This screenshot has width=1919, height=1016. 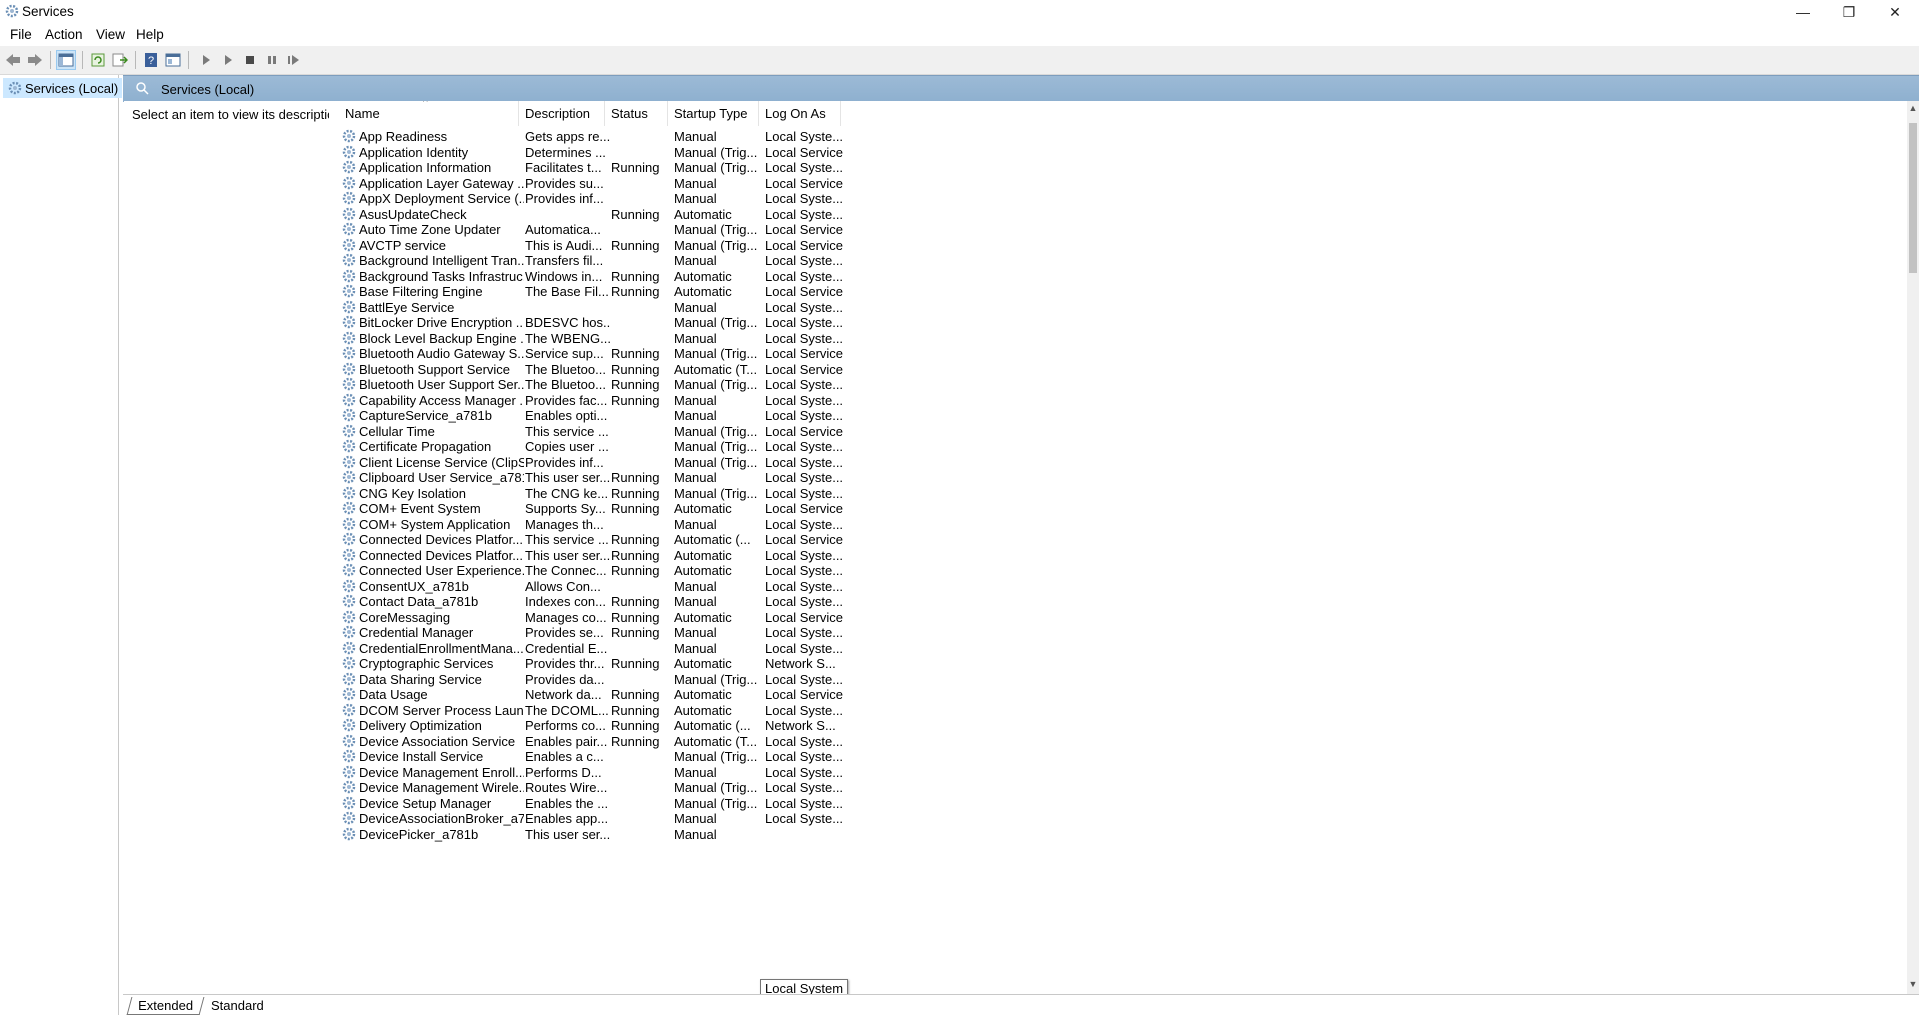 What do you see at coordinates (150, 34) in the screenshot?
I see `menu-help: Help` at bounding box center [150, 34].